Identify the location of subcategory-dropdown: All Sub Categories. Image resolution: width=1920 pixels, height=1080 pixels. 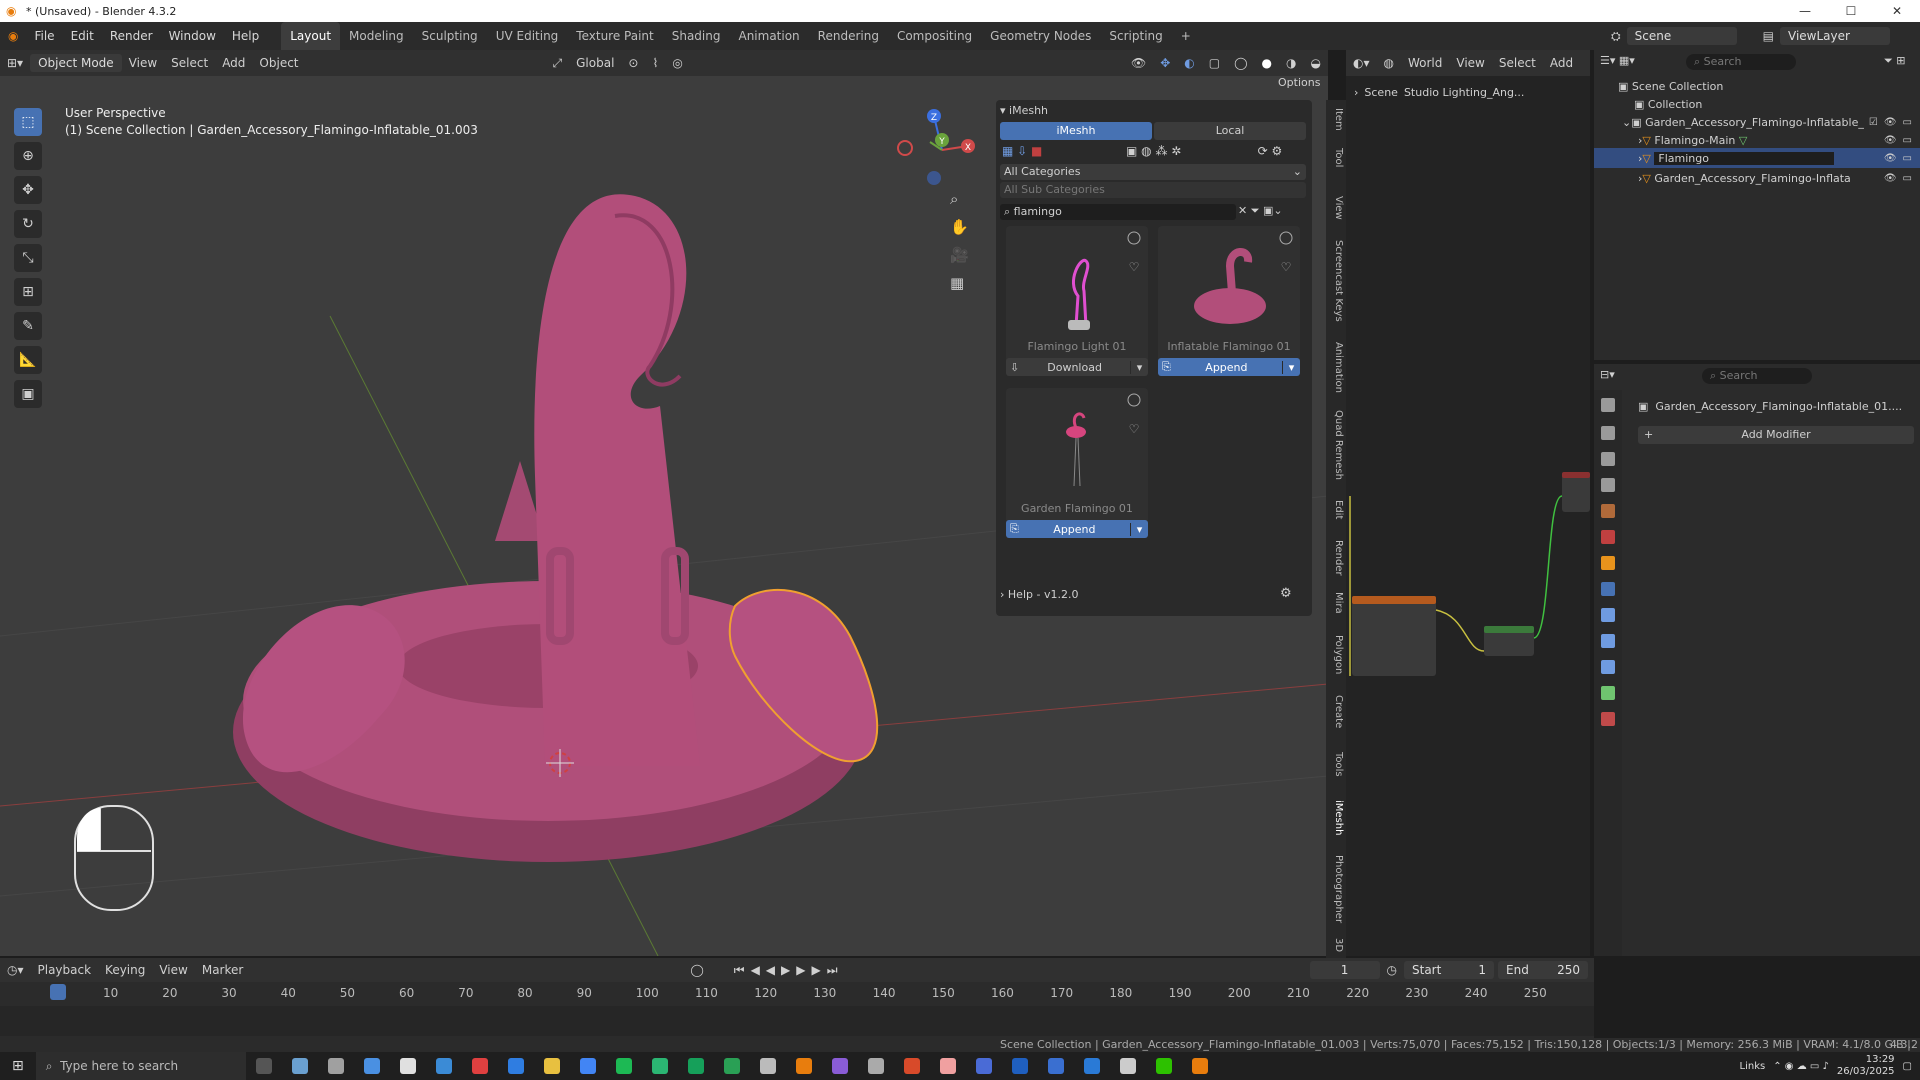
(1153, 190).